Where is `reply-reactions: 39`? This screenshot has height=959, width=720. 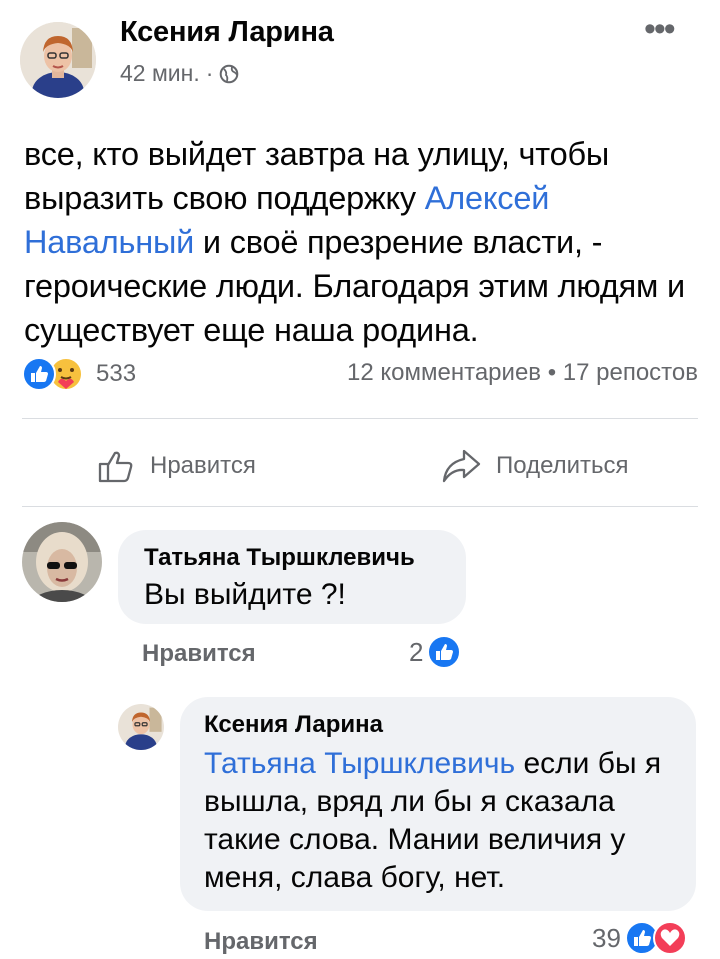 reply-reactions: 39 is located at coordinates (639, 938).